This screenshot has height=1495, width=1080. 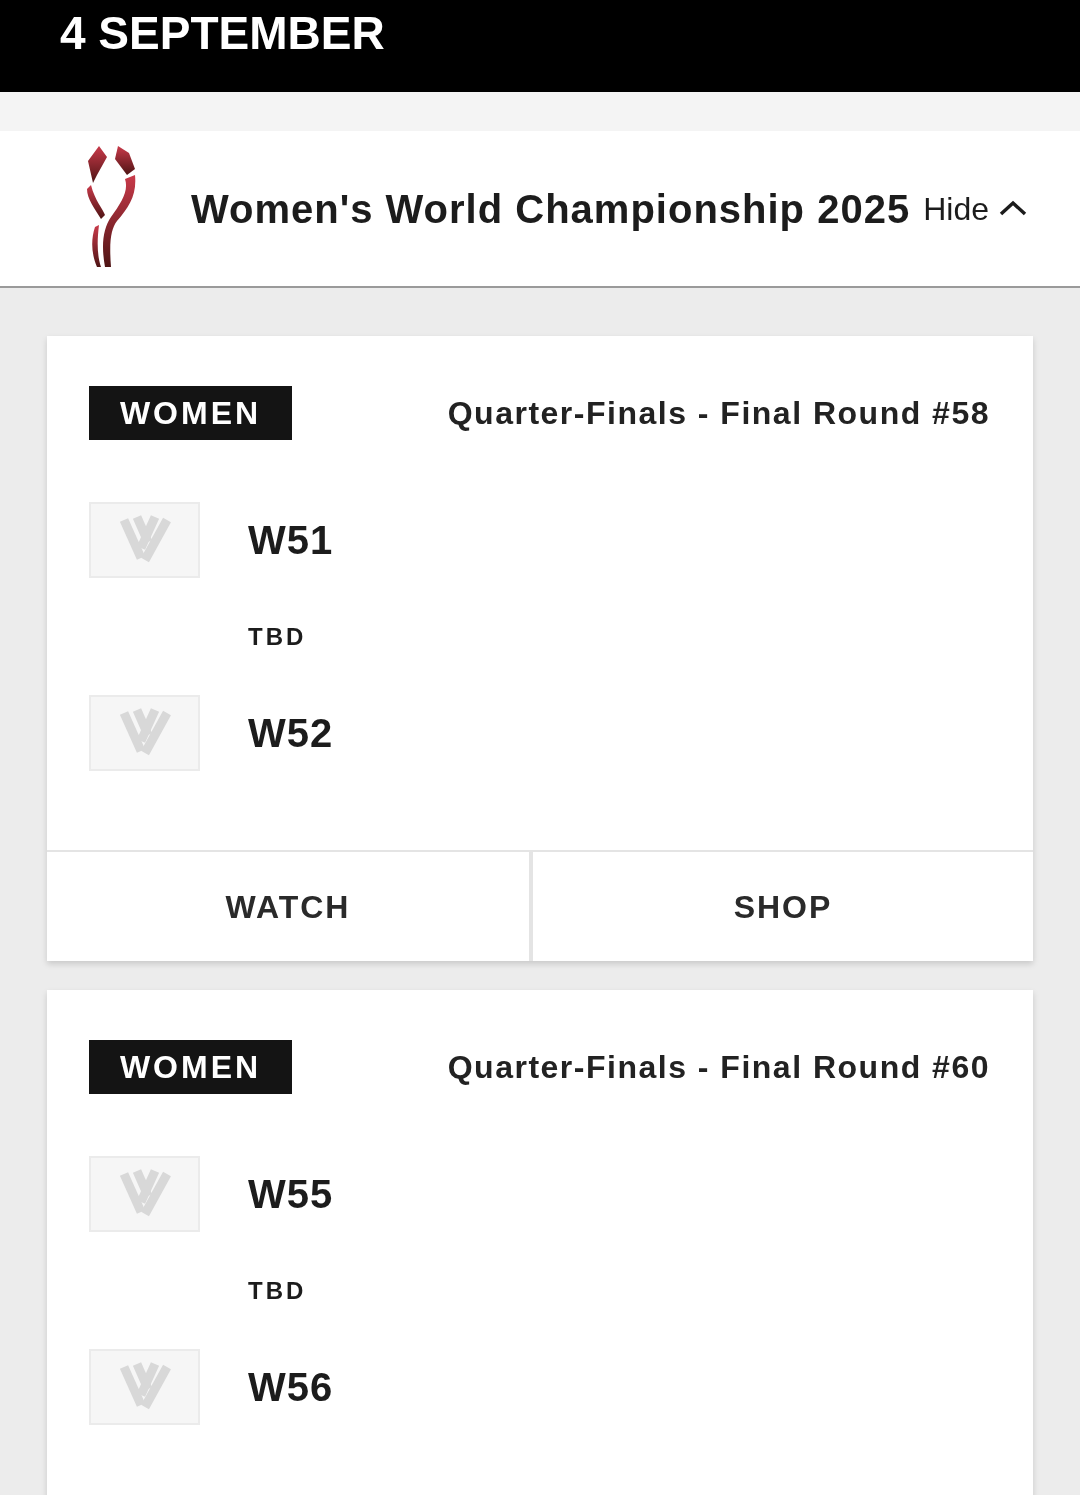 I want to click on collapse-toggle: Hide, so click(x=975, y=208).